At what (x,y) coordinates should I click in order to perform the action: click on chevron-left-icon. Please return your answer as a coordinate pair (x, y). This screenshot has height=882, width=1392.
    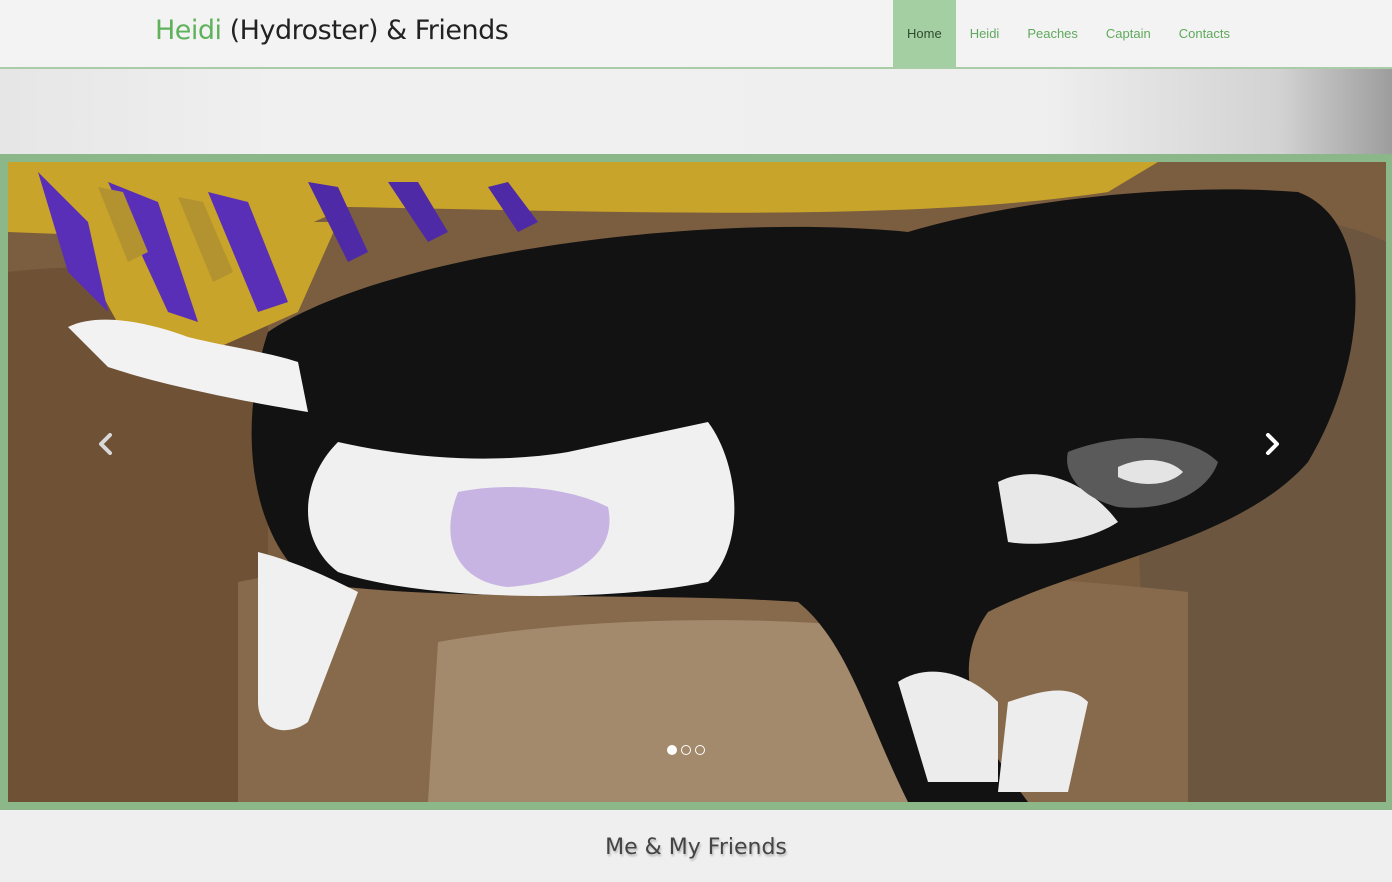
    Looking at the image, I should click on (105, 444).